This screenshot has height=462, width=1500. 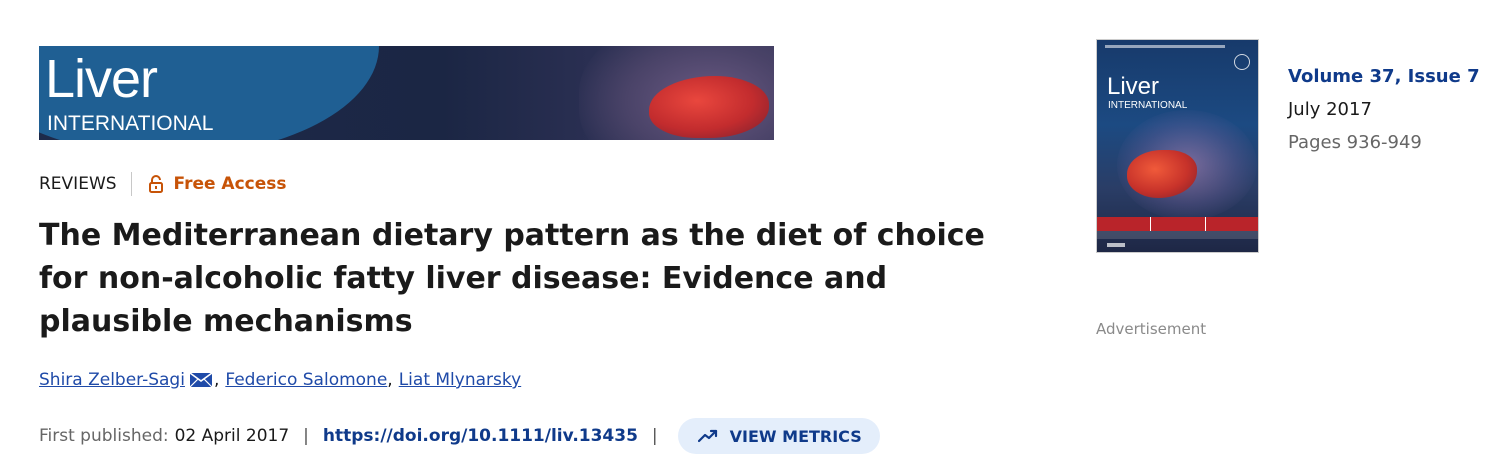 What do you see at coordinates (131, 184) in the screenshot?
I see `meta-divider` at bounding box center [131, 184].